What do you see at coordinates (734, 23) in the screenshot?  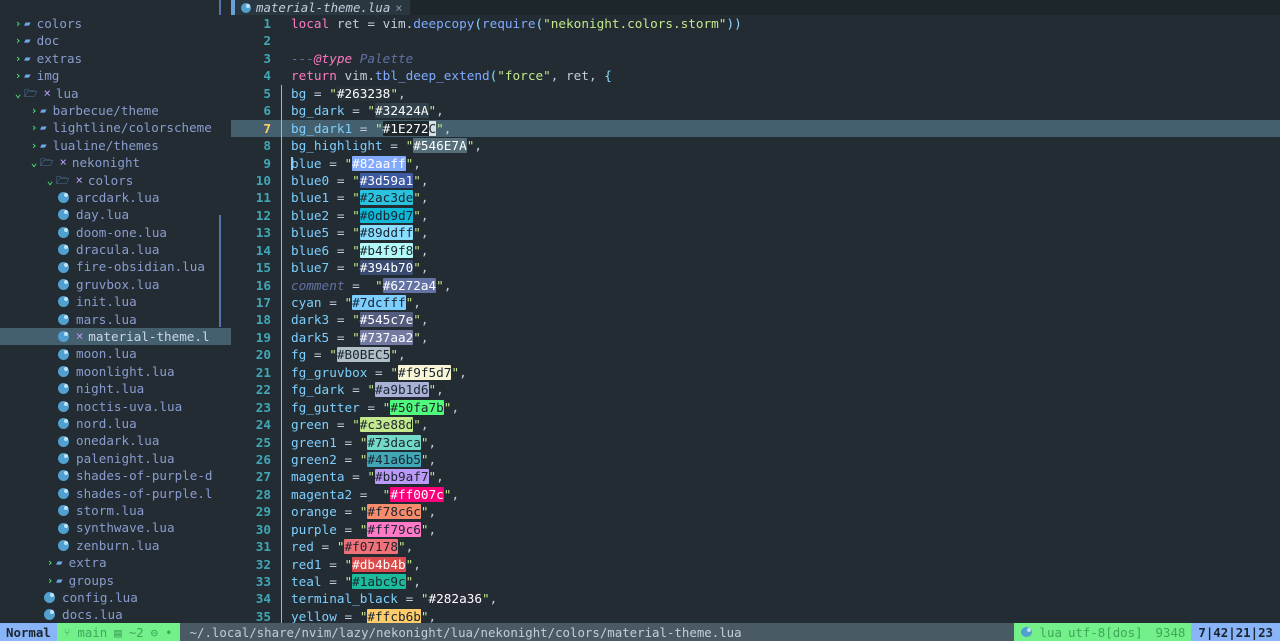 I see `code-token: ))` at bounding box center [734, 23].